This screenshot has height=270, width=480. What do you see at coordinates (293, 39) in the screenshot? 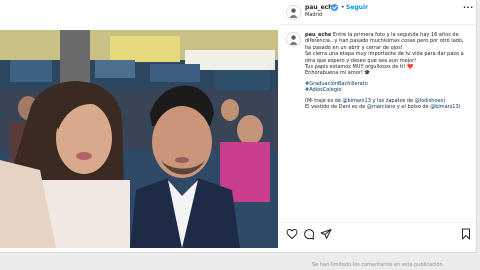
I see `caption-avatar` at bounding box center [293, 39].